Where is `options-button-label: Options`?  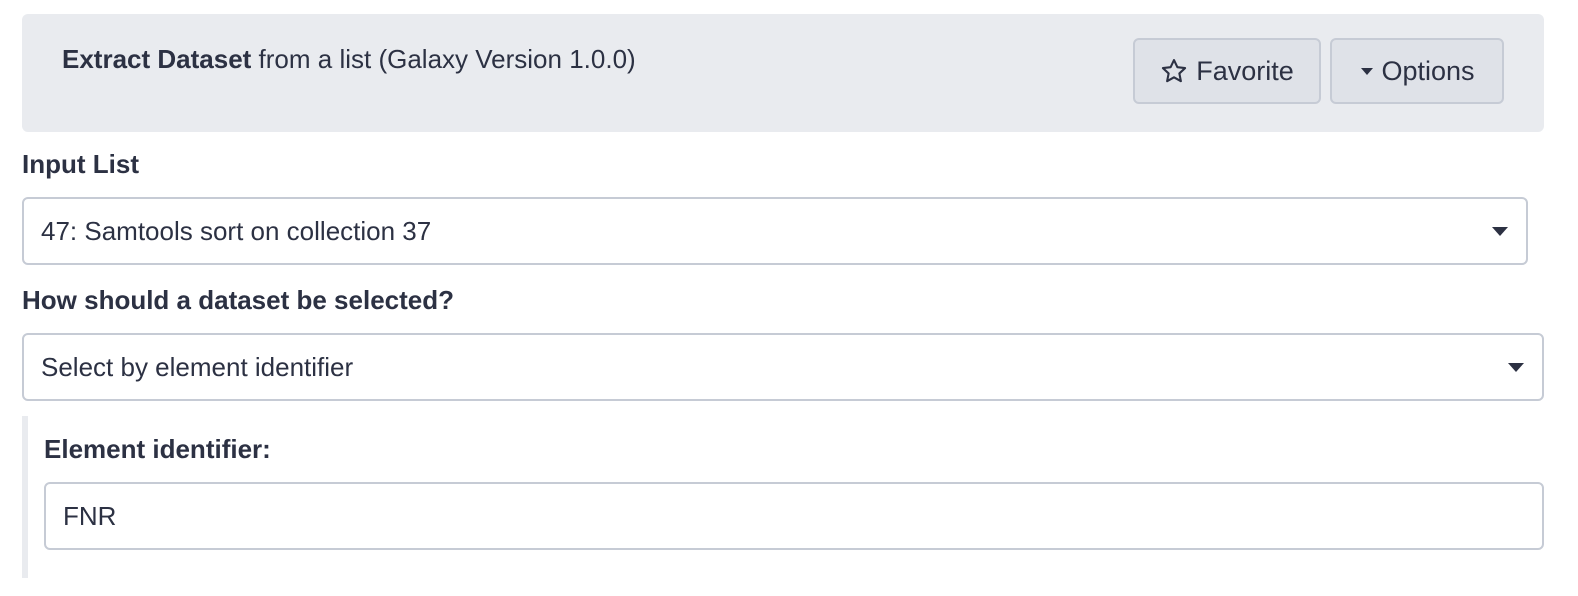 options-button-label: Options is located at coordinates (1428, 70).